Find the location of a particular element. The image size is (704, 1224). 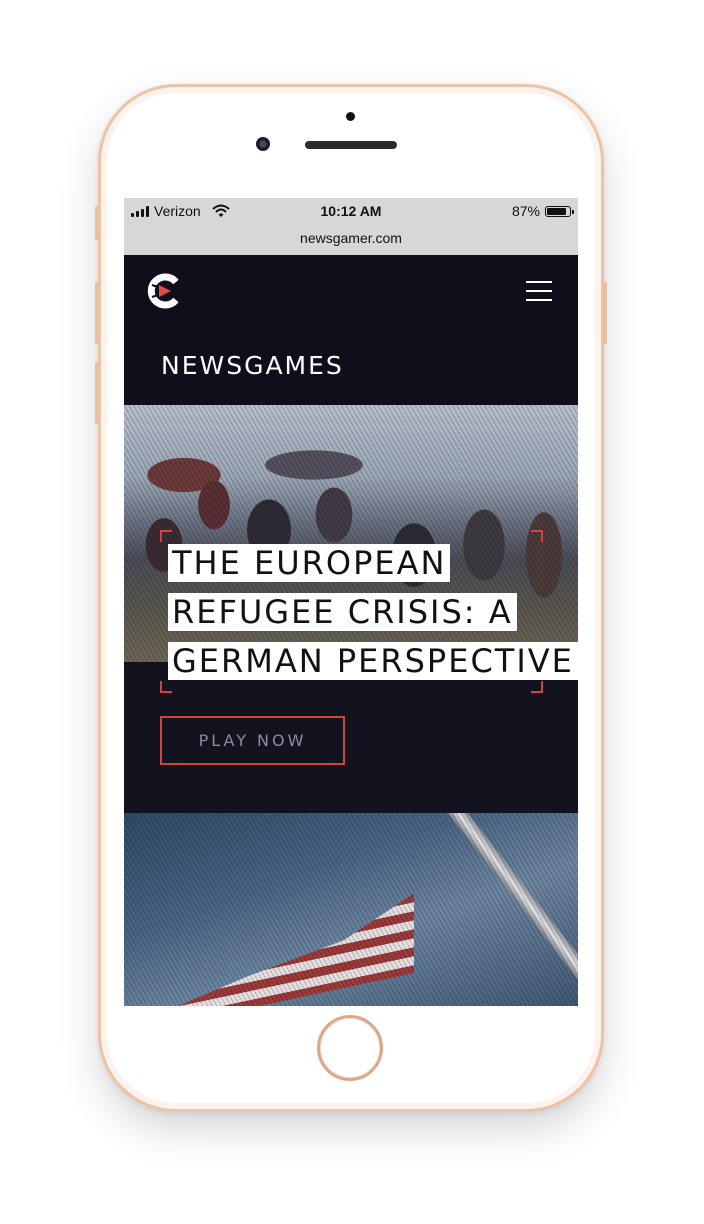

earpiece-speaker is located at coordinates (351, 145).